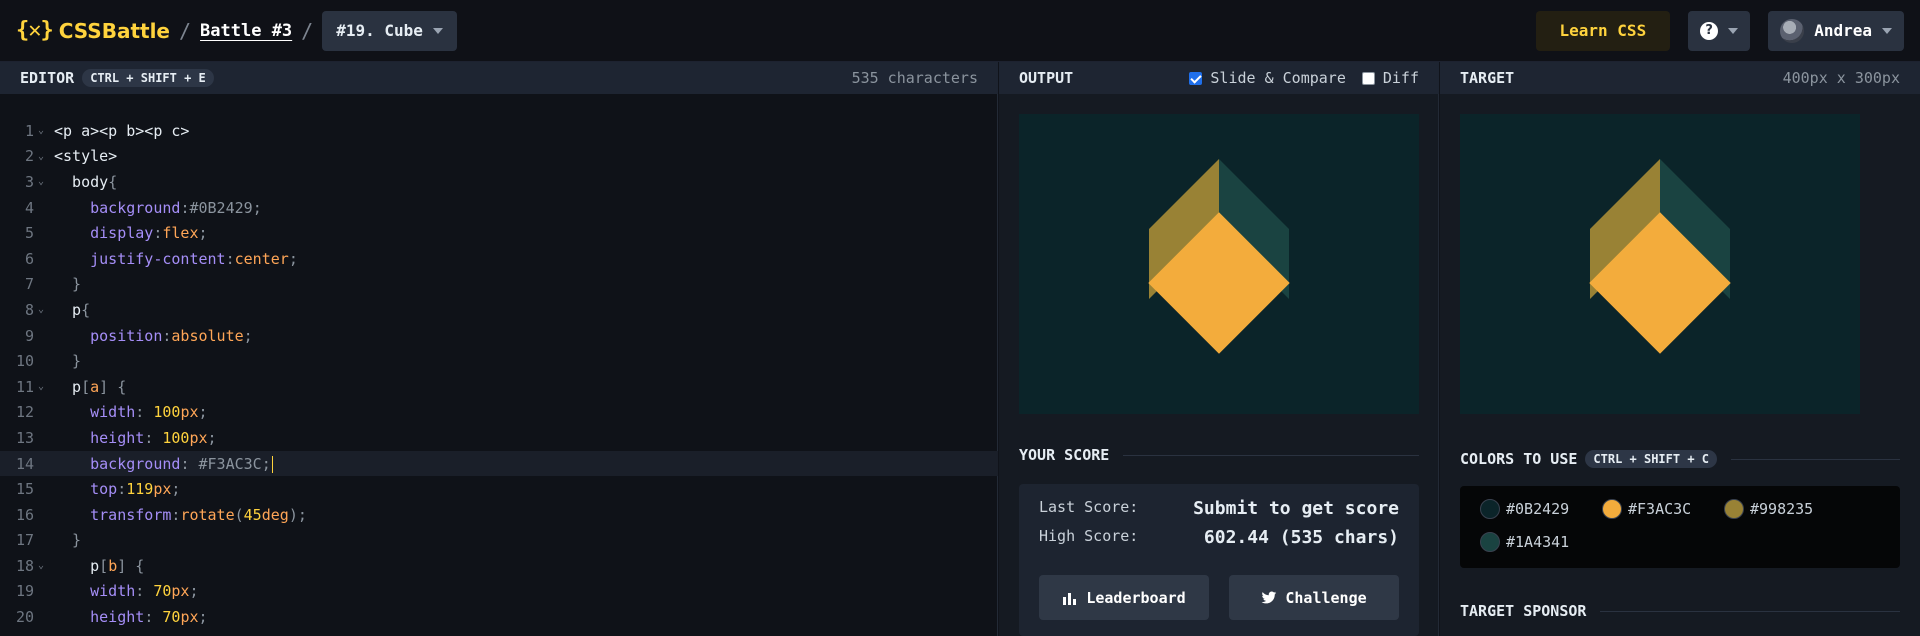 The height and width of the screenshot is (636, 1920). Describe the element at coordinates (499, 541) in the screenshot. I see `code-line: 17 }` at that location.